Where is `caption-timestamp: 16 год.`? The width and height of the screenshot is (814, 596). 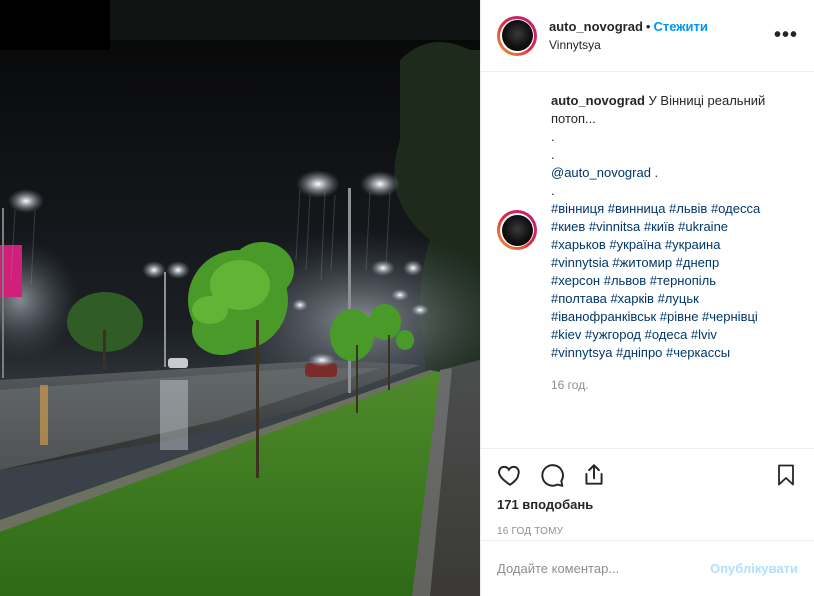
caption-timestamp: 16 год. is located at coordinates (570, 385).